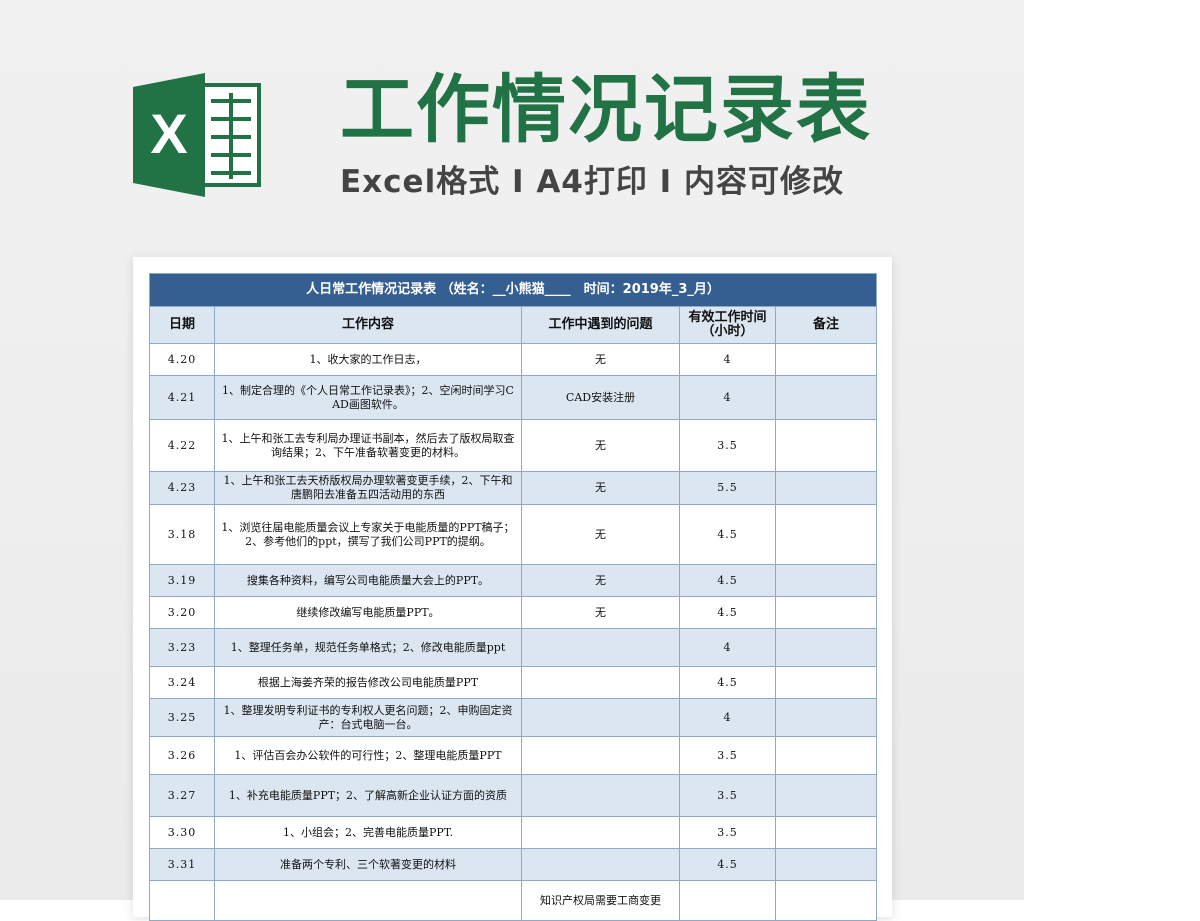 The image size is (1200, 921). Describe the element at coordinates (727, 317) in the screenshot. I see `column-header-hours-line1: 有效工作时间` at that location.